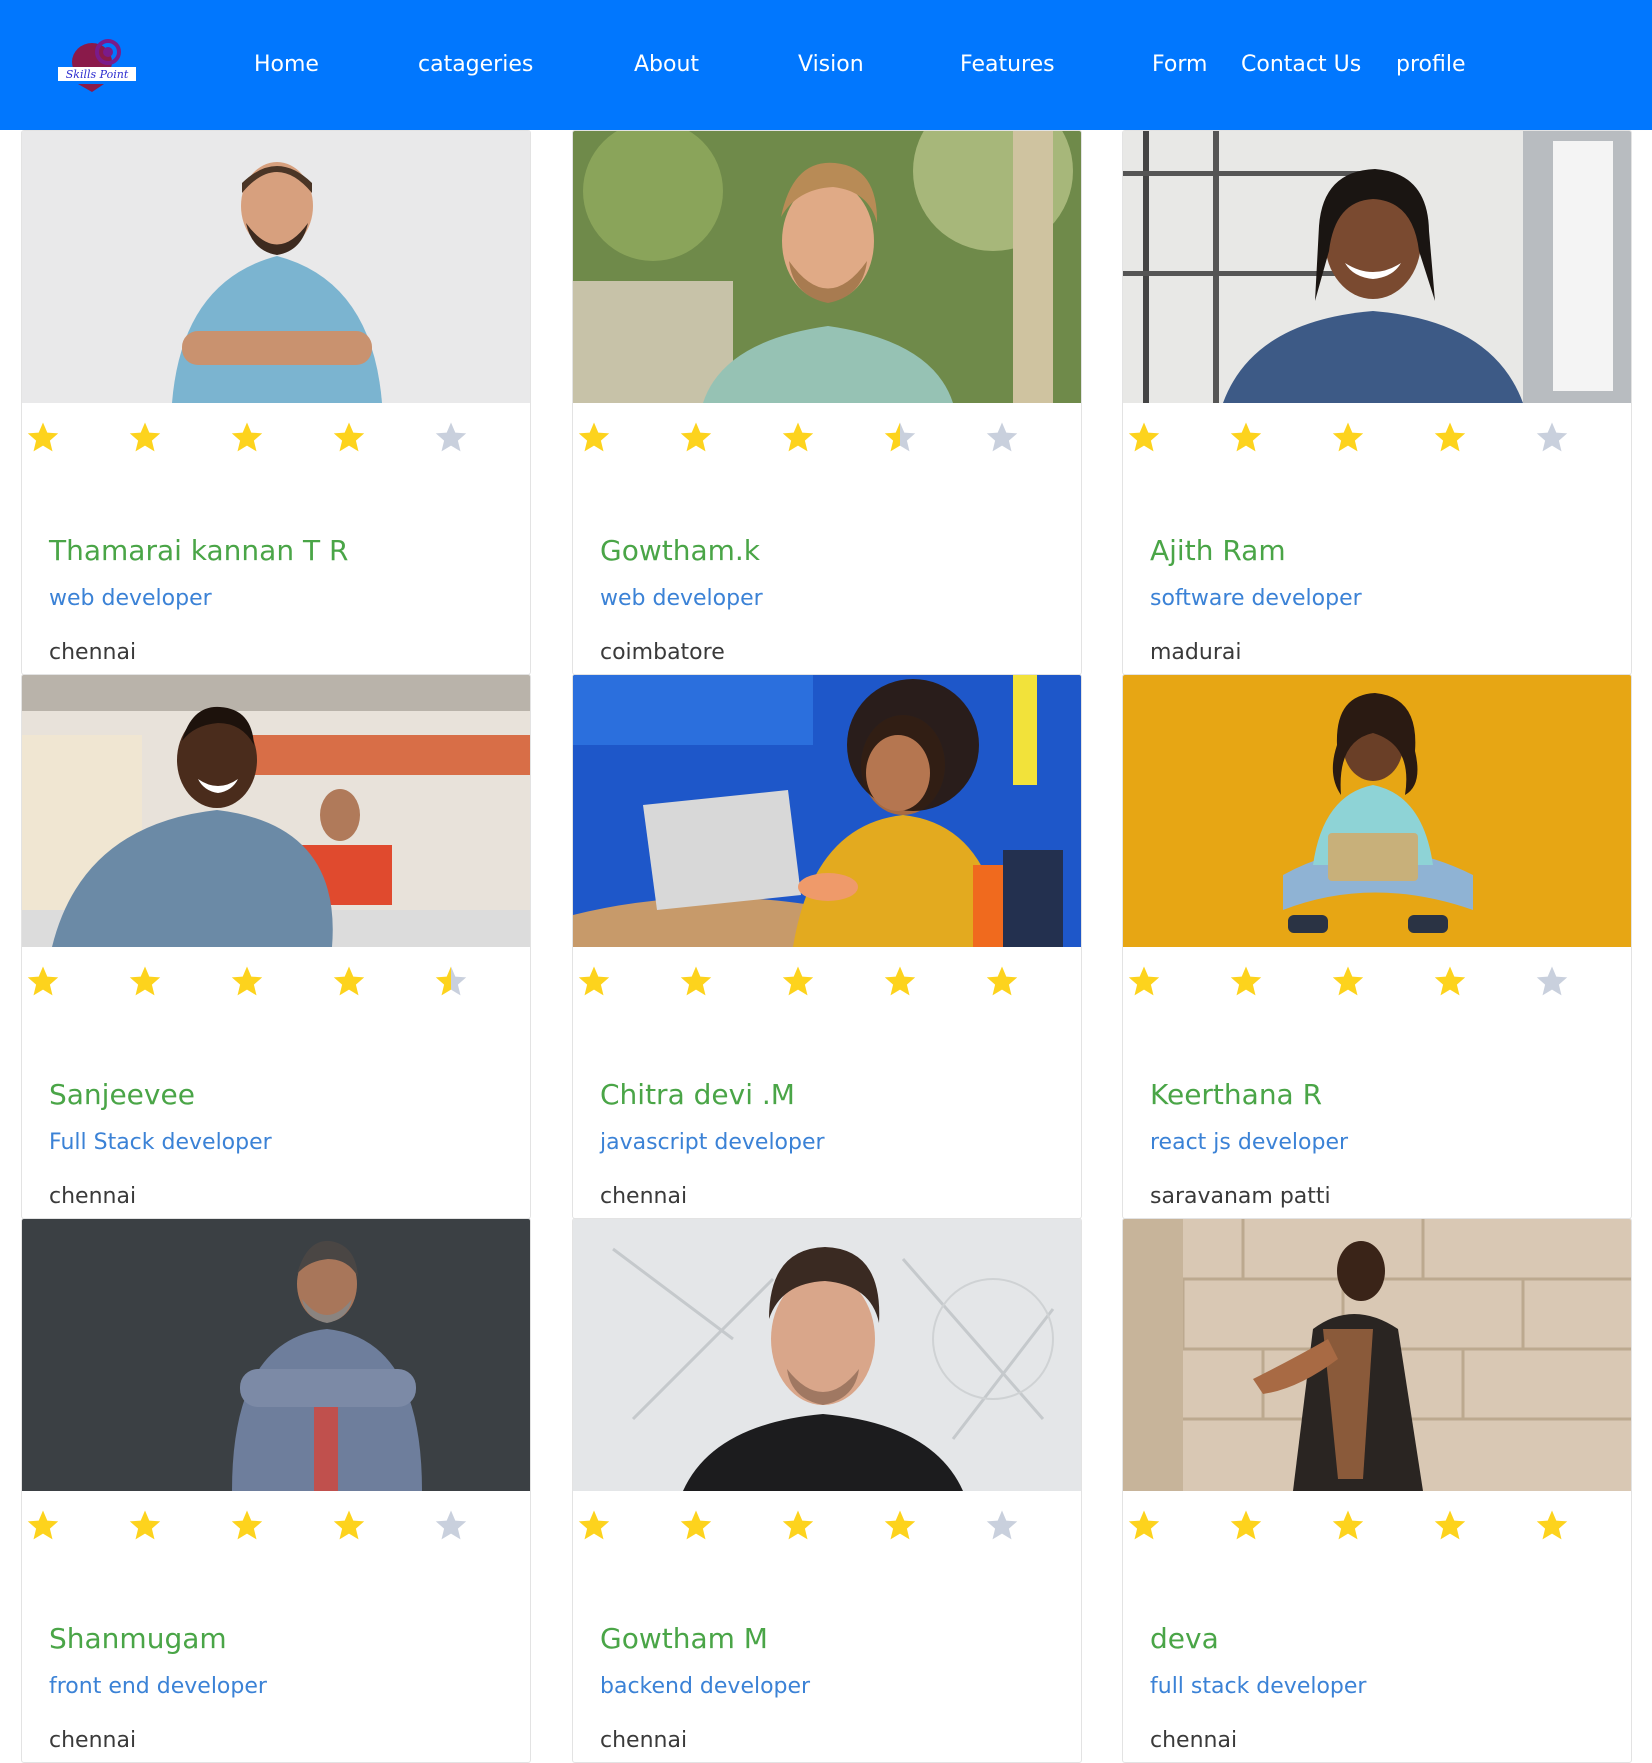  What do you see at coordinates (712, 1142) in the screenshot?
I see `profile-role: javascript developer` at bounding box center [712, 1142].